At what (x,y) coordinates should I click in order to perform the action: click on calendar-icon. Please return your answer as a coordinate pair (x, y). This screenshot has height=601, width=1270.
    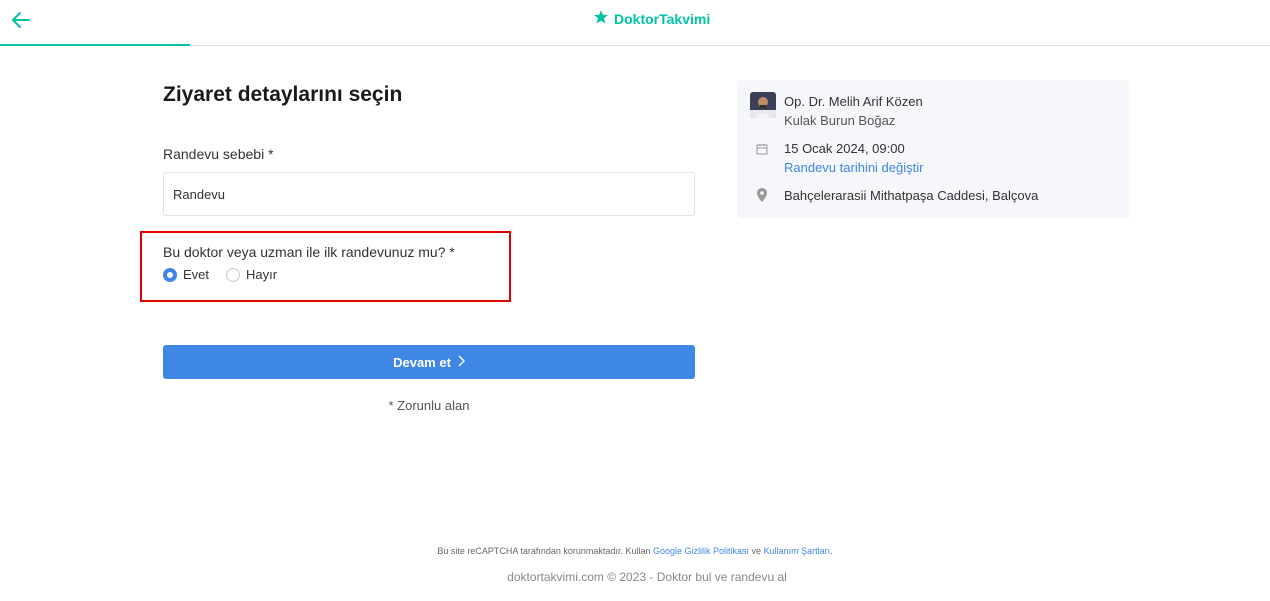
    Looking at the image, I should click on (762, 148).